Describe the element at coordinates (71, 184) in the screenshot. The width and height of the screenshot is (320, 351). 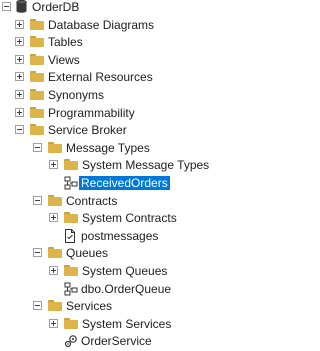
I see `message-type-icon` at that location.